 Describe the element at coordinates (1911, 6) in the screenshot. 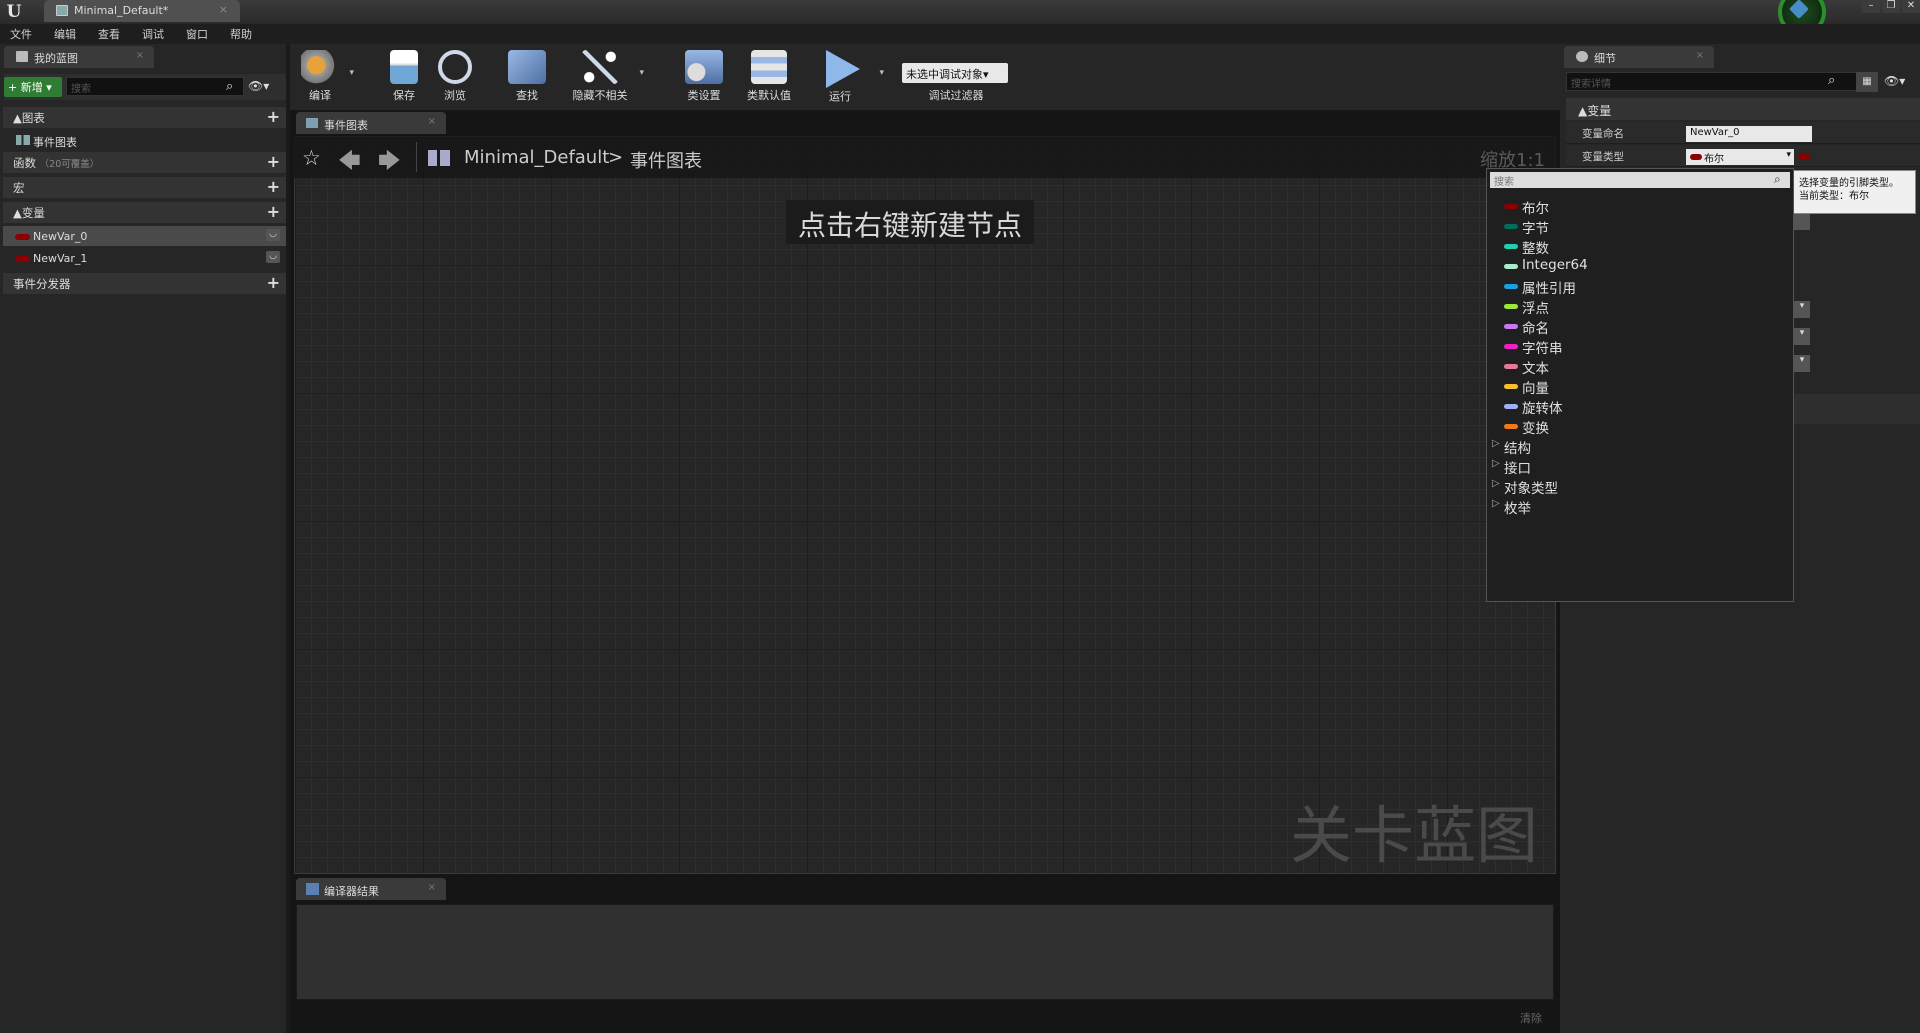

I see `close-window-icon: ✕` at that location.